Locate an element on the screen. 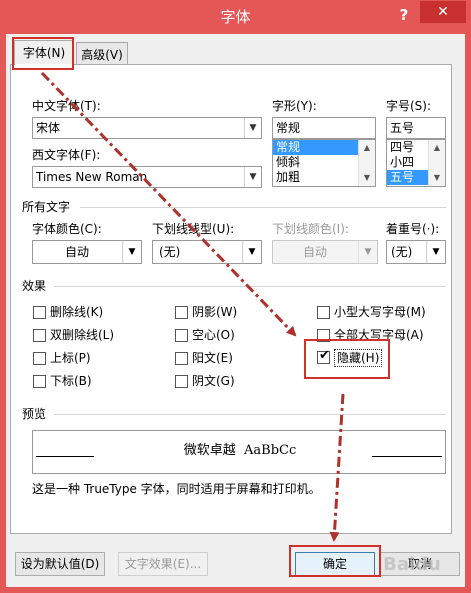 The image size is (471, 593). watermark: Baidu is located at coordinates (412, 564).